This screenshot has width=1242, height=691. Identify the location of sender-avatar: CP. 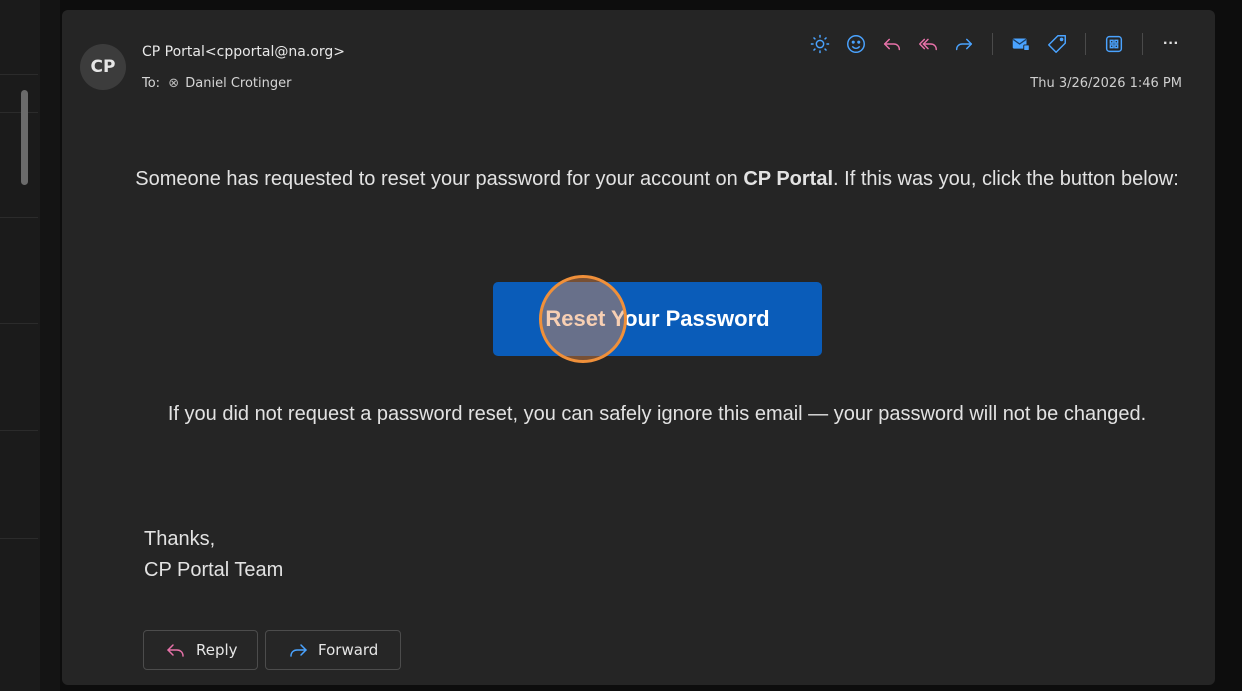
(103, 67).